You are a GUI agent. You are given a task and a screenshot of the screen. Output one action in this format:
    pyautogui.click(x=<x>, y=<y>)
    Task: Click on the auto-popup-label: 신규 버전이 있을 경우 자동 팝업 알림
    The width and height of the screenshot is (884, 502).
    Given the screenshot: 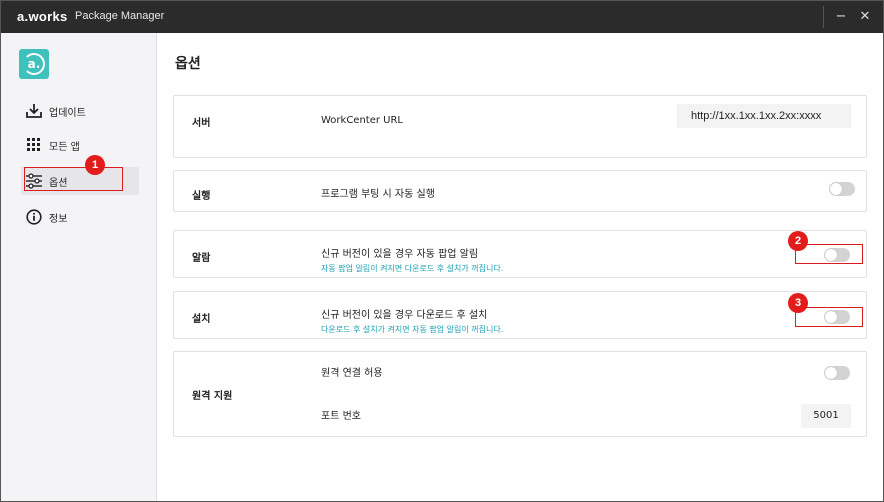 What is the action you would take?
    pyautogui.click(x=400, y=254)
    